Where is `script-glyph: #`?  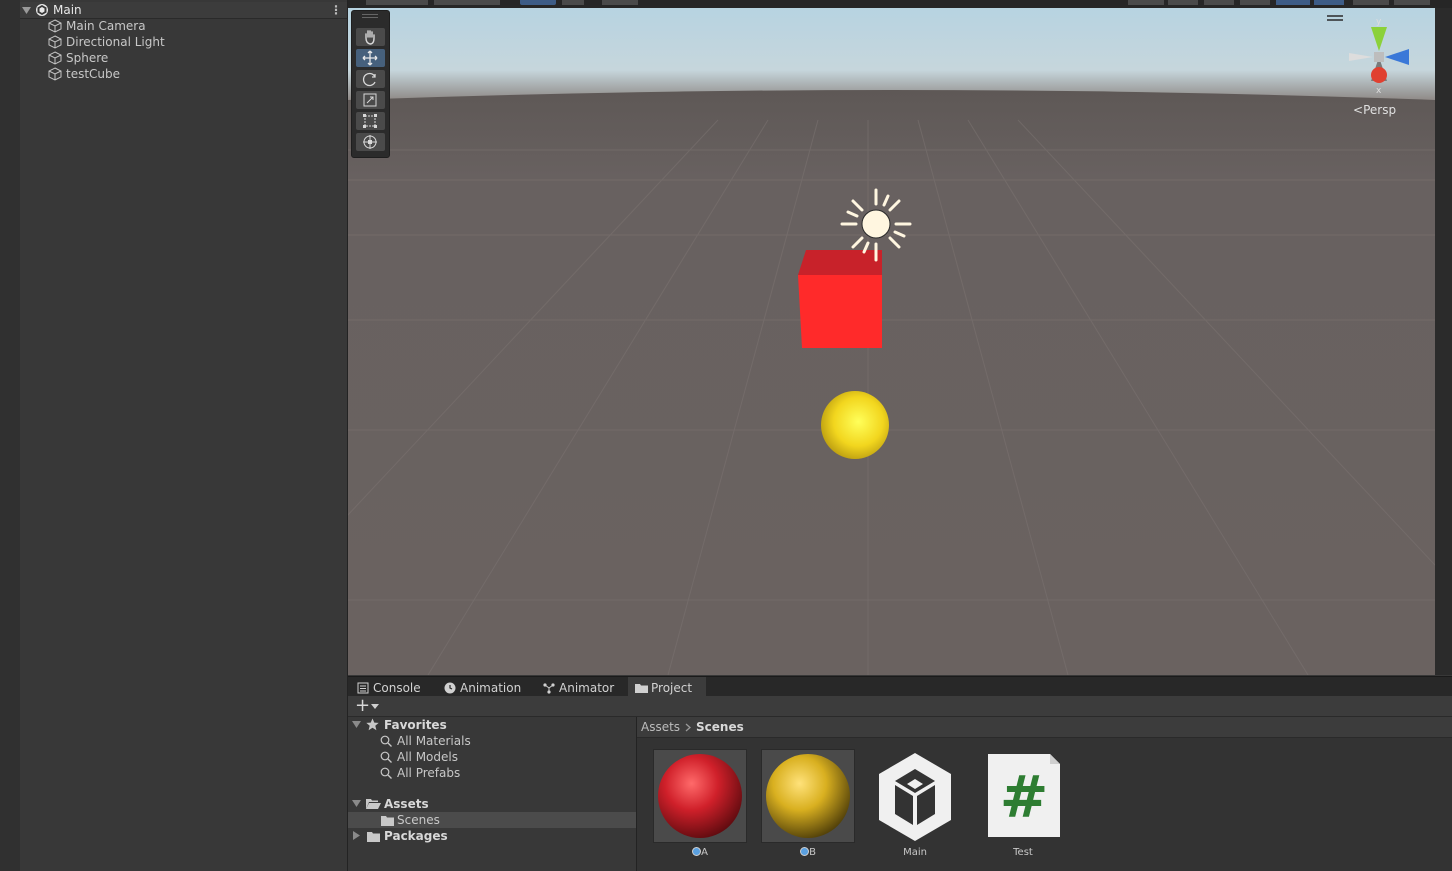 script-glyph: # is located at coordinates (1024, 797).